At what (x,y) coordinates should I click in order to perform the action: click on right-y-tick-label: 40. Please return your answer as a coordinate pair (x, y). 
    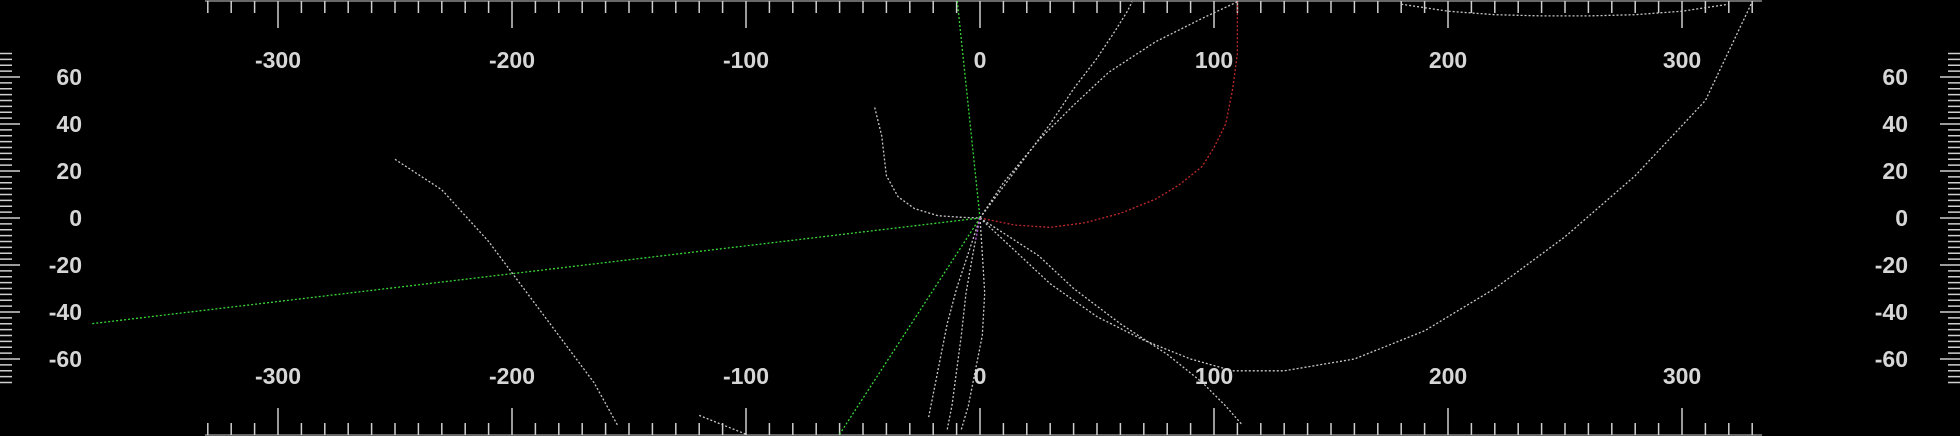
    Looking at the image, I should click on (1895, 124).